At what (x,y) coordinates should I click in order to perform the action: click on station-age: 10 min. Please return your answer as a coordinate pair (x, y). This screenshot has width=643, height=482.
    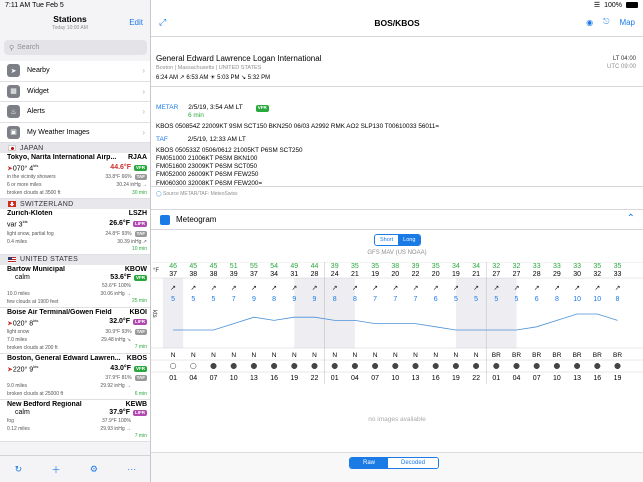
    Looking at the image, I should click on (139, 248).